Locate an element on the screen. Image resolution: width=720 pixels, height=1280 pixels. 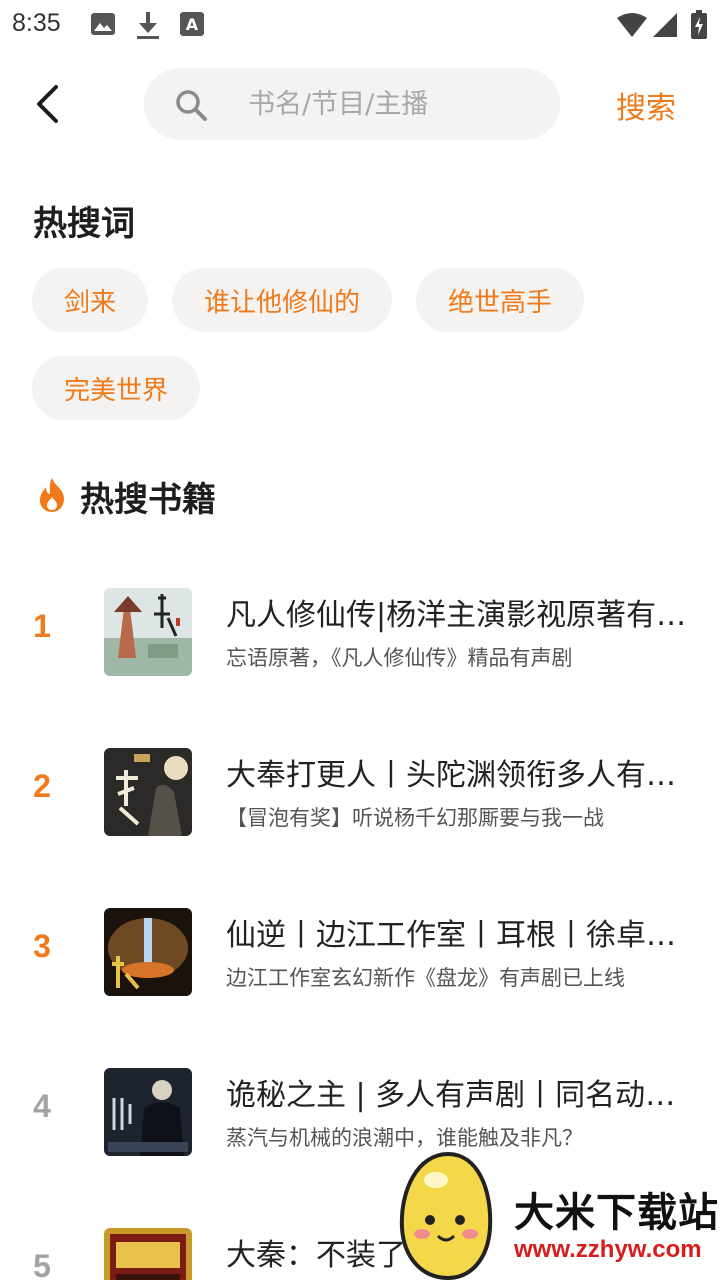
book-rank: 5 is located at coordinates (42, 1264).